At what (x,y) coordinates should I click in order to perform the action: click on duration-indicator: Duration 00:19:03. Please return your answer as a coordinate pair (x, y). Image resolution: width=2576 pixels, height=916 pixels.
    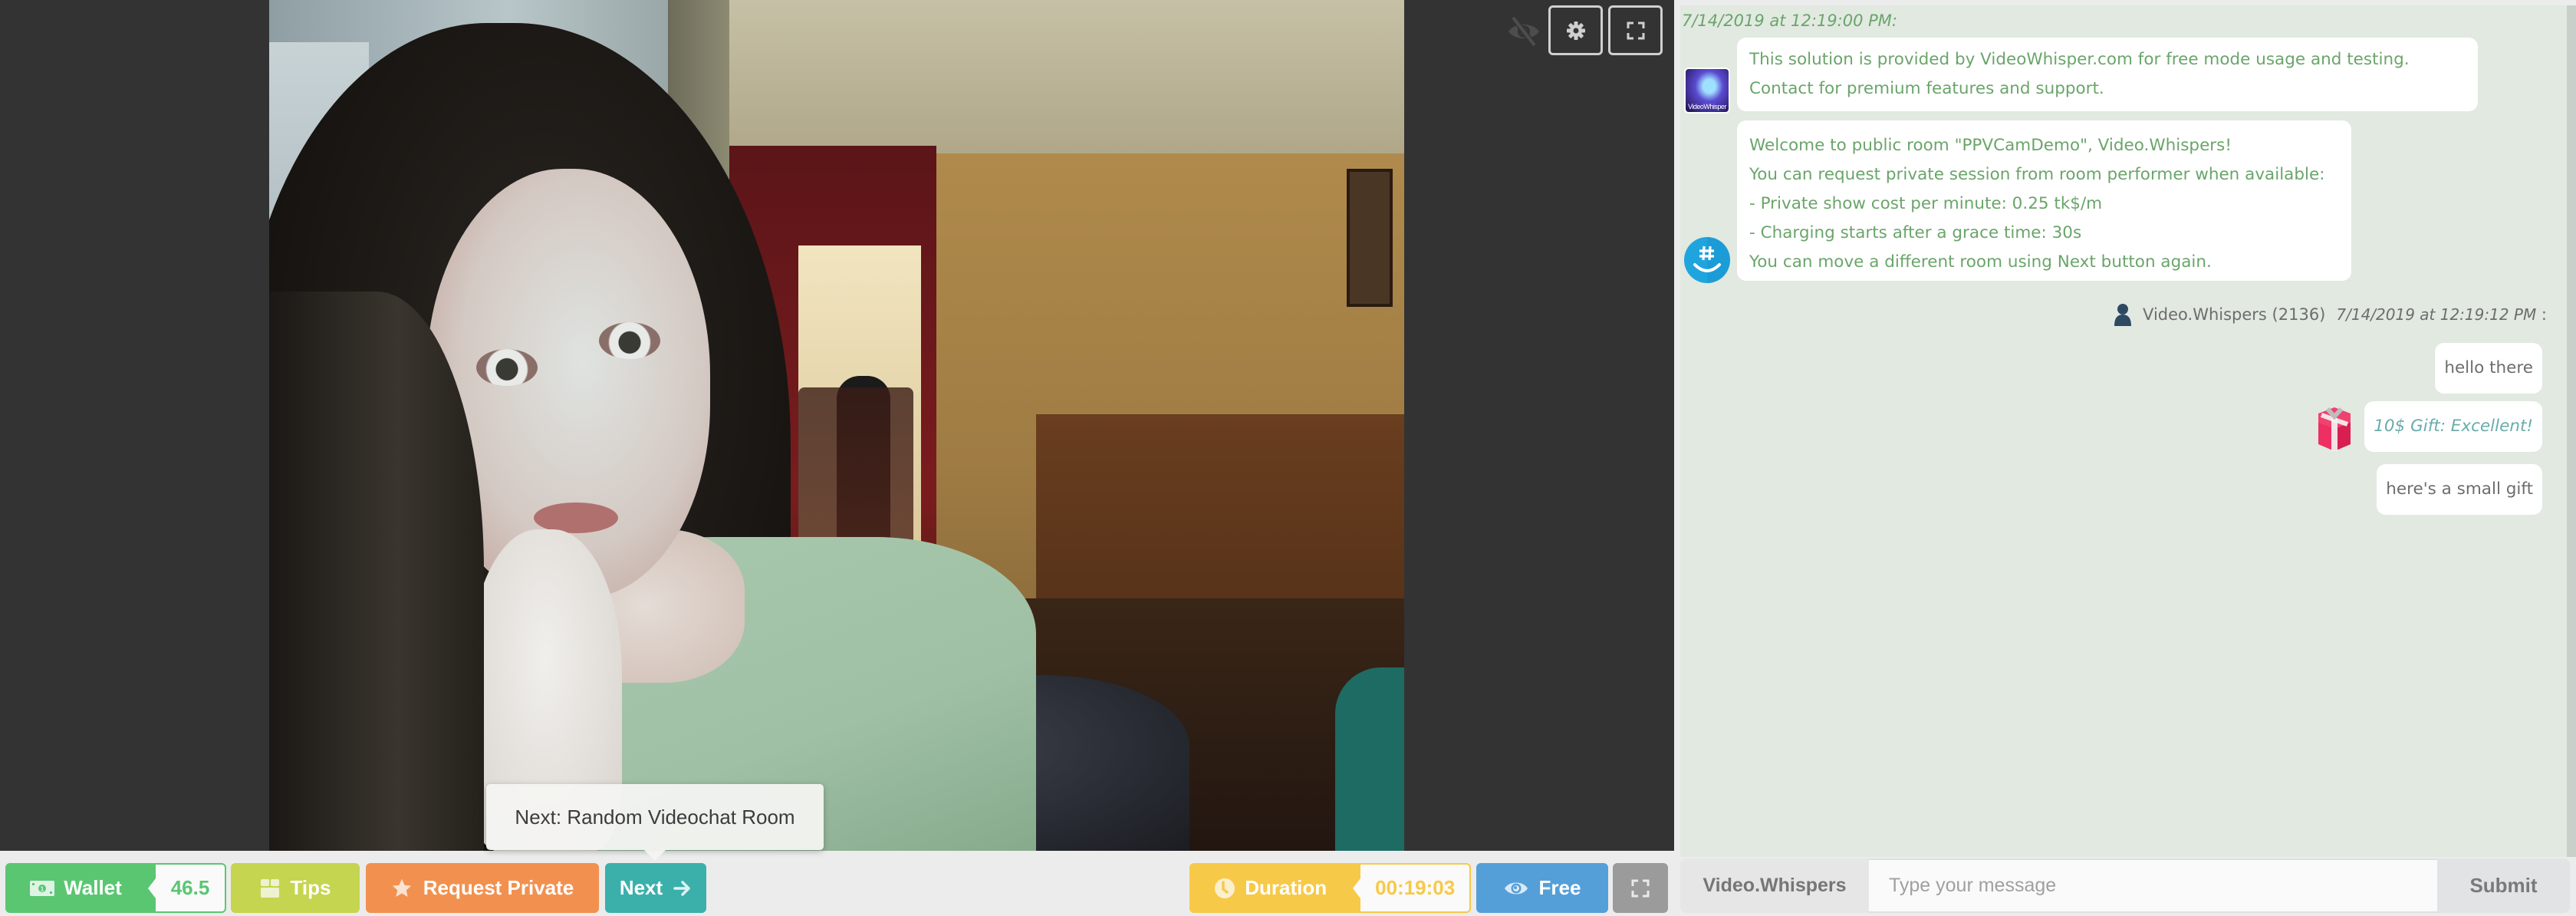
    Looking at the image, I should click on (1330, 888).